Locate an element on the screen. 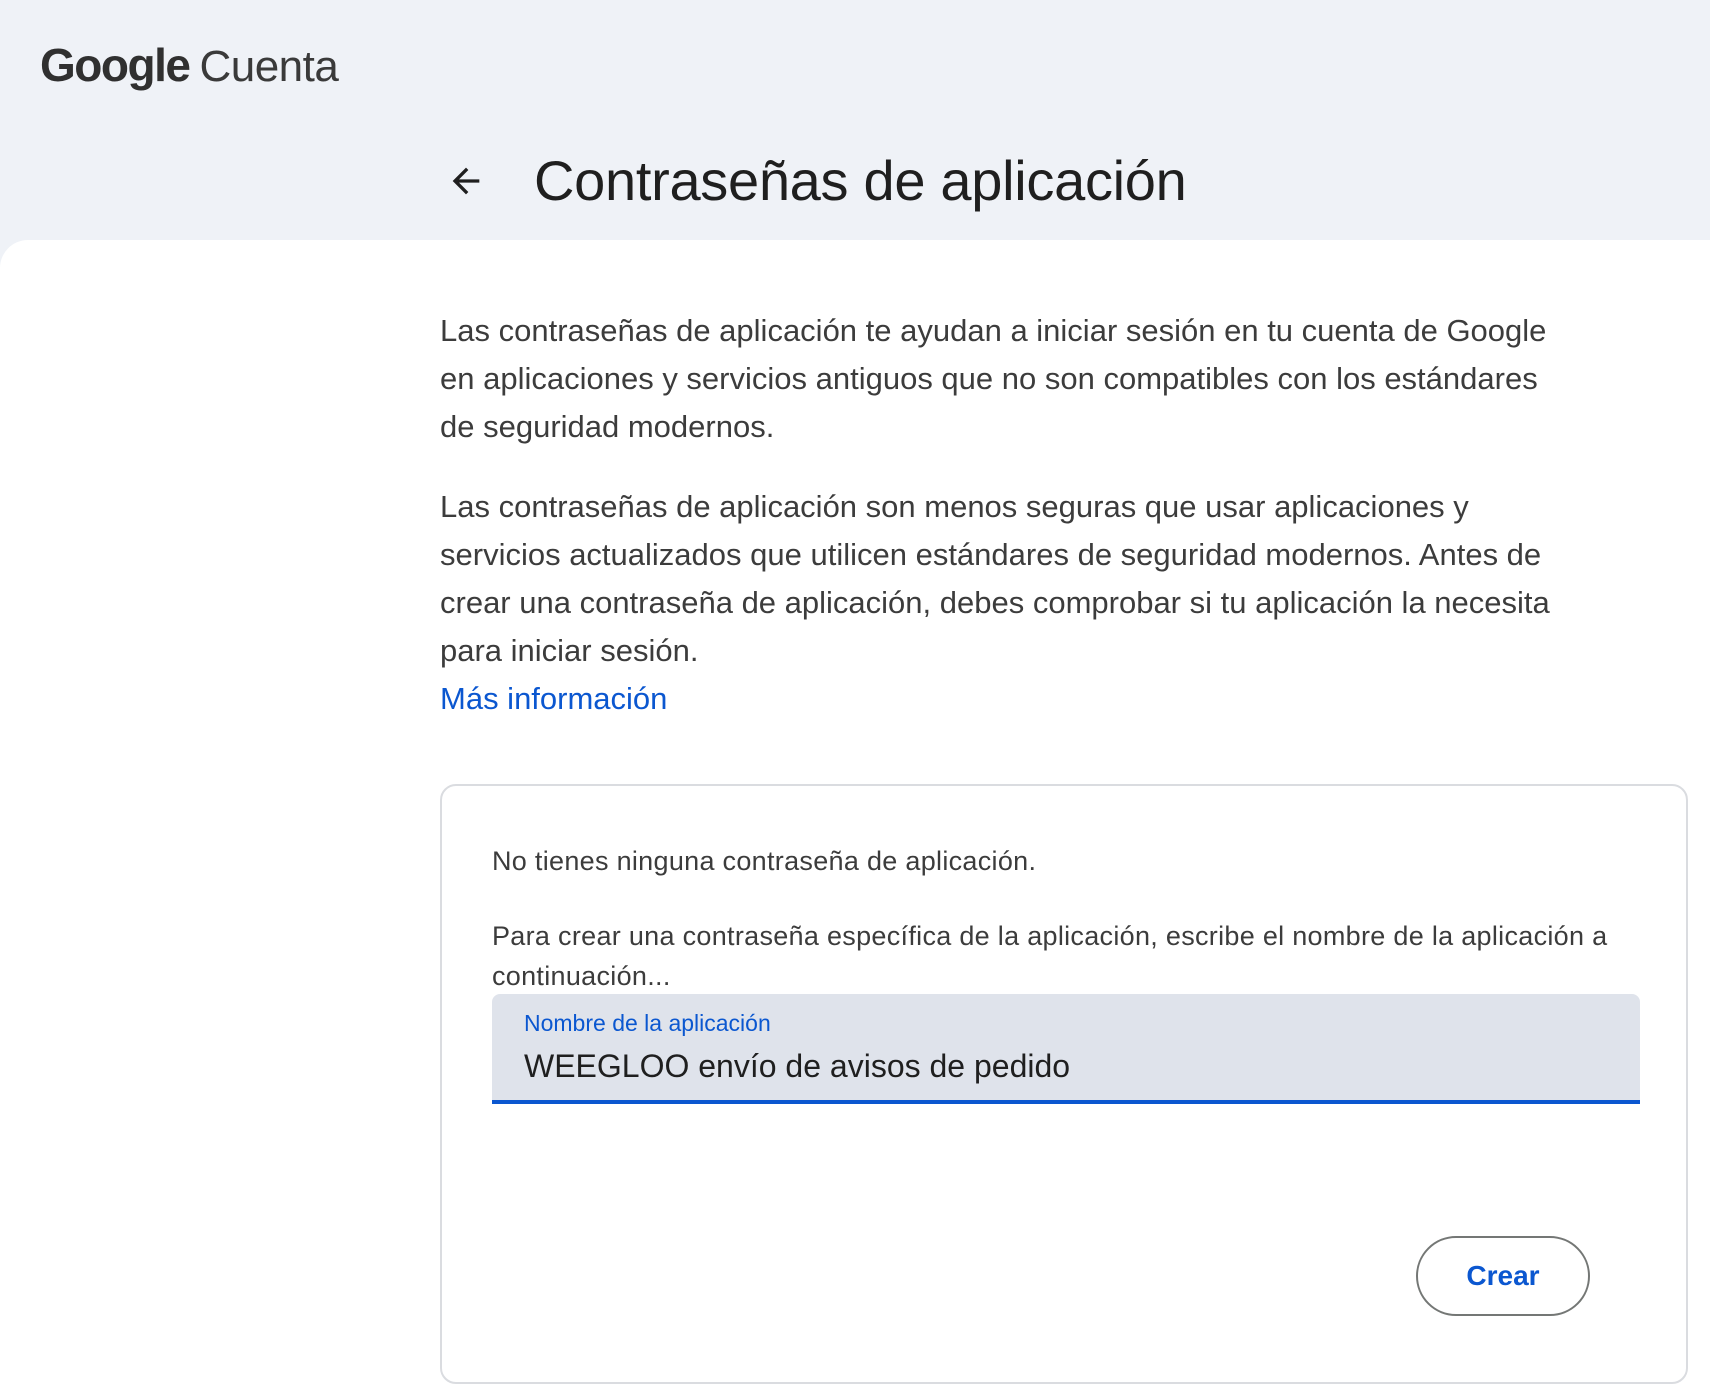 The image size is (1710, 1392). page-title: Contraseñas de aplicación is located at coordinates (860, 180).